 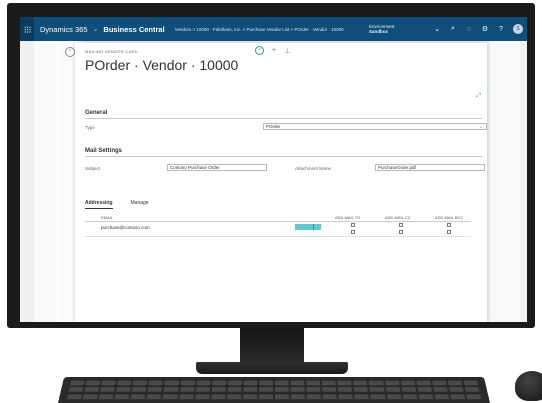 What do you see at coordinates (505, 181) in the screenshot?
I see `stacked-page` at bounding box center [505, 181].